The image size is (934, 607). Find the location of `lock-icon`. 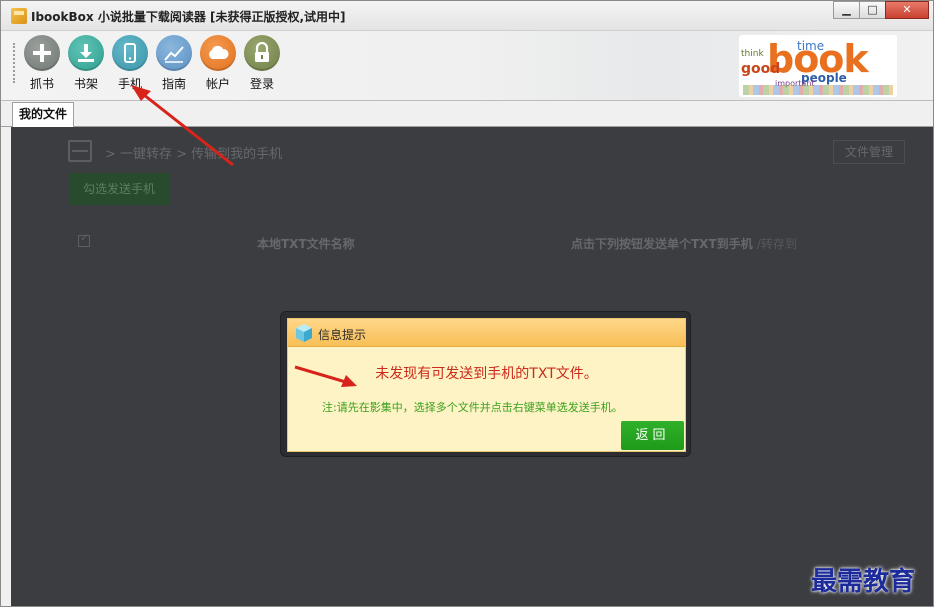

lock-icon is located at coordinates (262, 53).